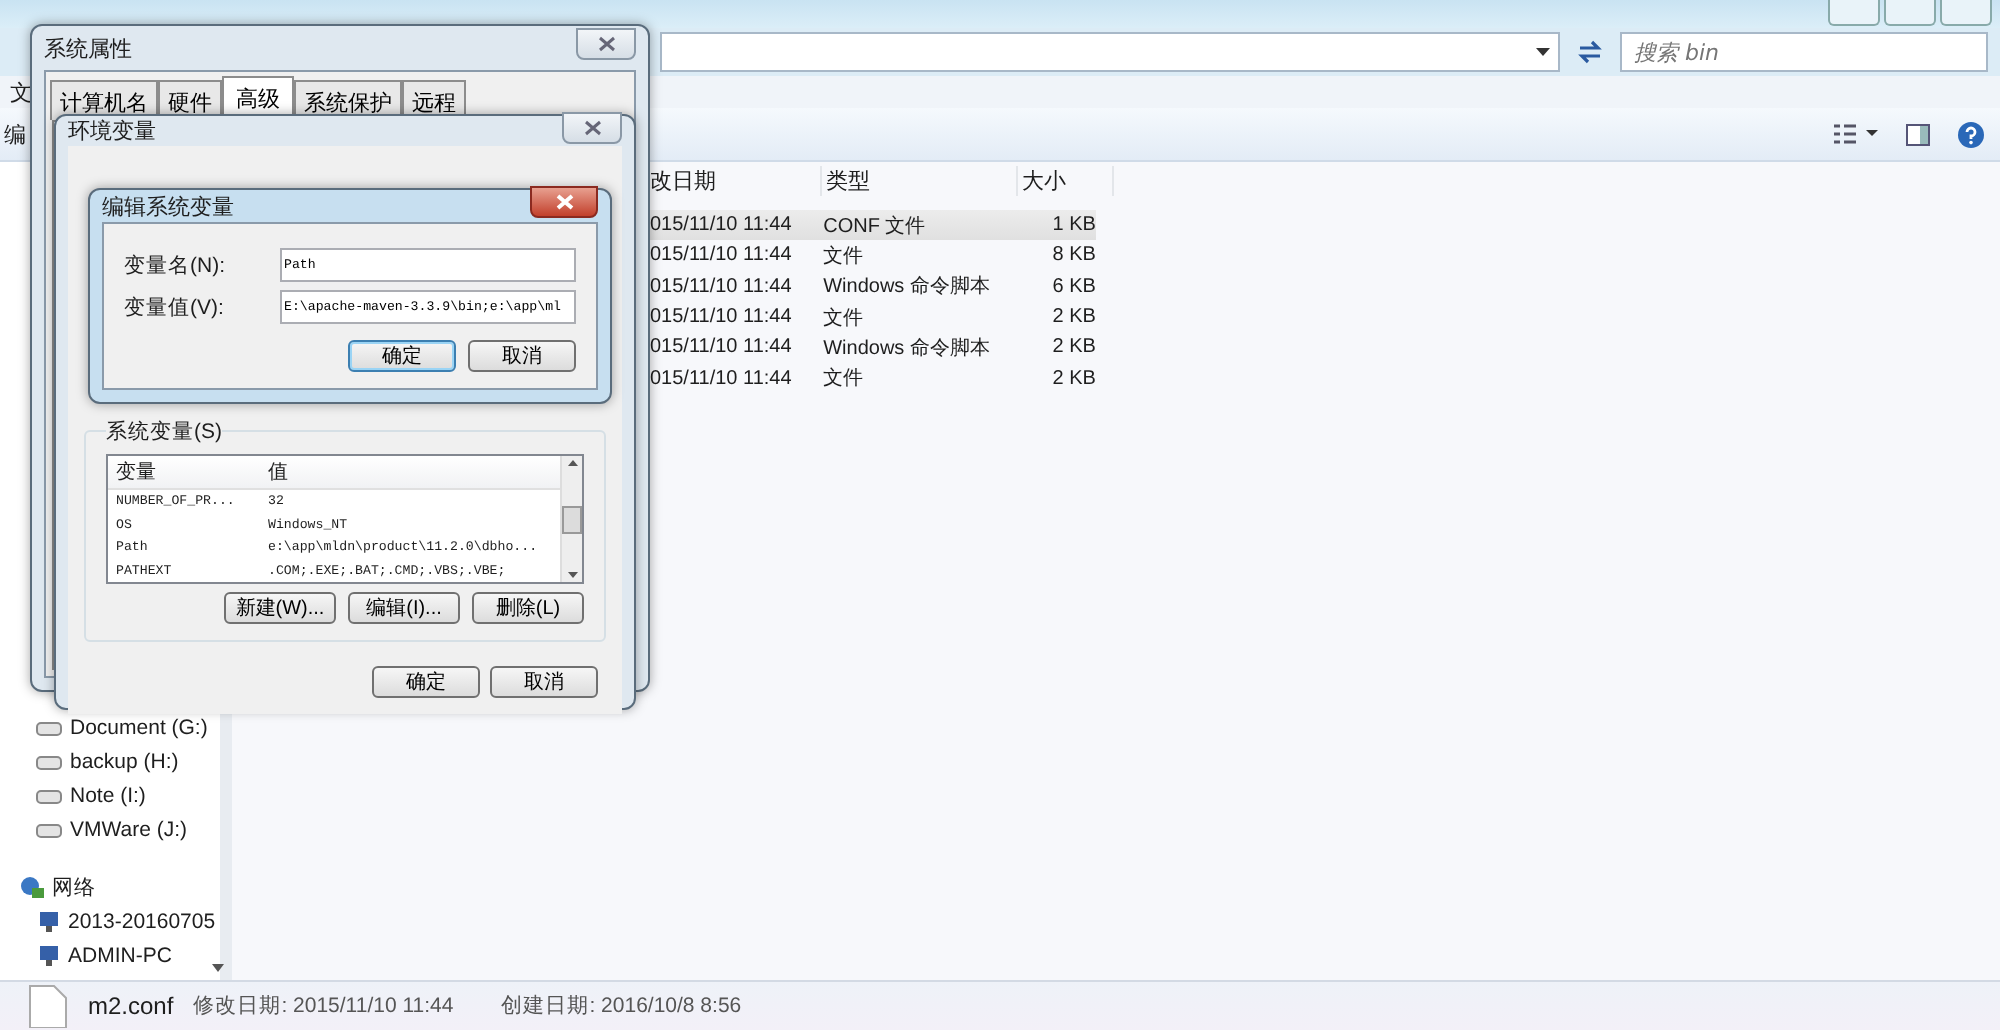 The height and width of the screenshot is (1030, 2000). Describe the element at coordinates (128, 830) in the screenshot. I see `nav-item: VMWare (J:)` at that location.